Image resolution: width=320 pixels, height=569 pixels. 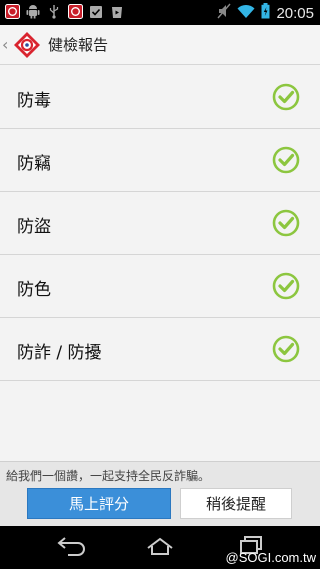 I want to click on action-bar: ‹ 健檢報告, so click(x=160, y=45).